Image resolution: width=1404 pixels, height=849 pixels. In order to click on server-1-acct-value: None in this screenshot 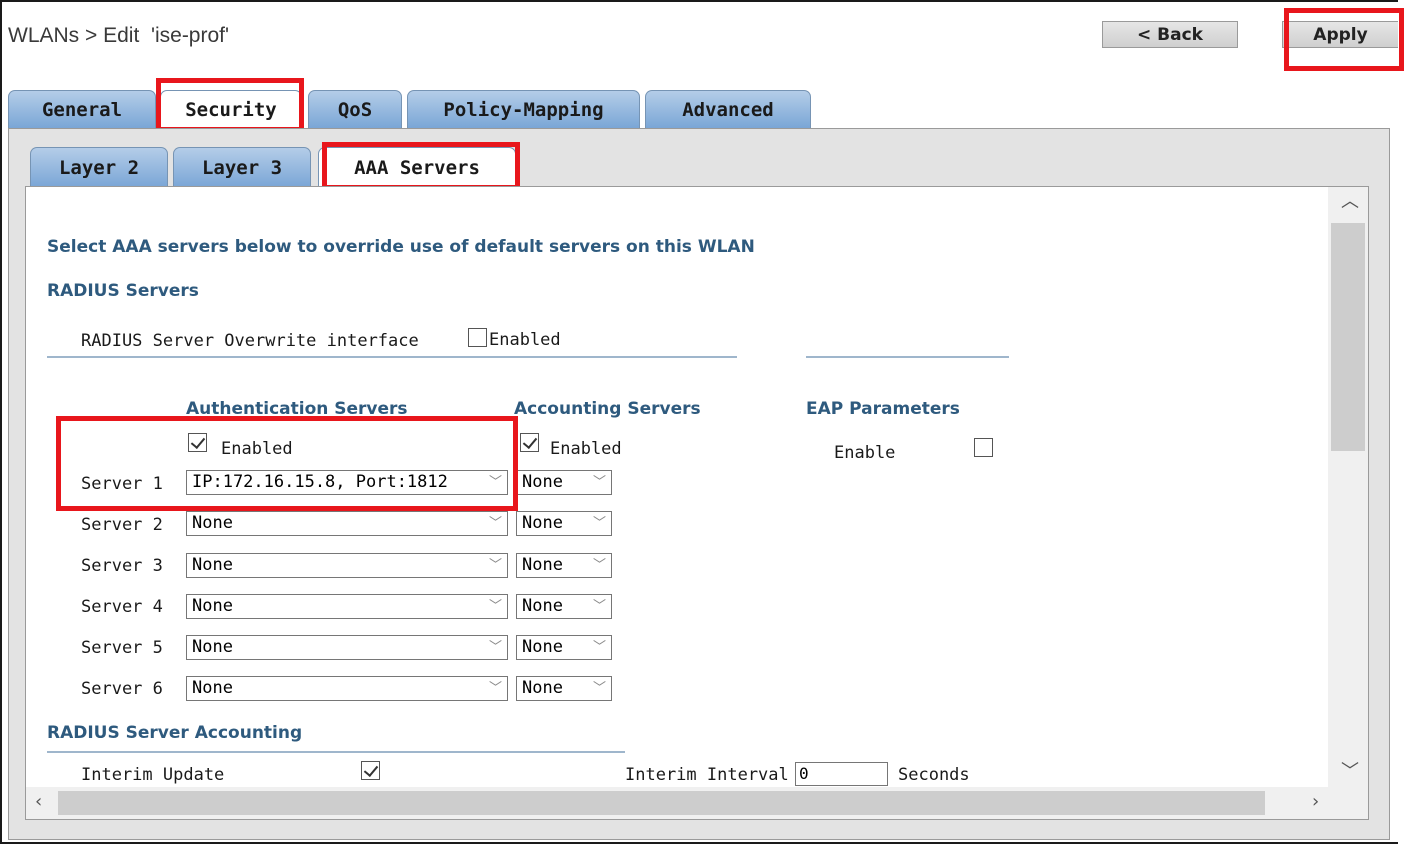, I will do `click(542, 482)`.